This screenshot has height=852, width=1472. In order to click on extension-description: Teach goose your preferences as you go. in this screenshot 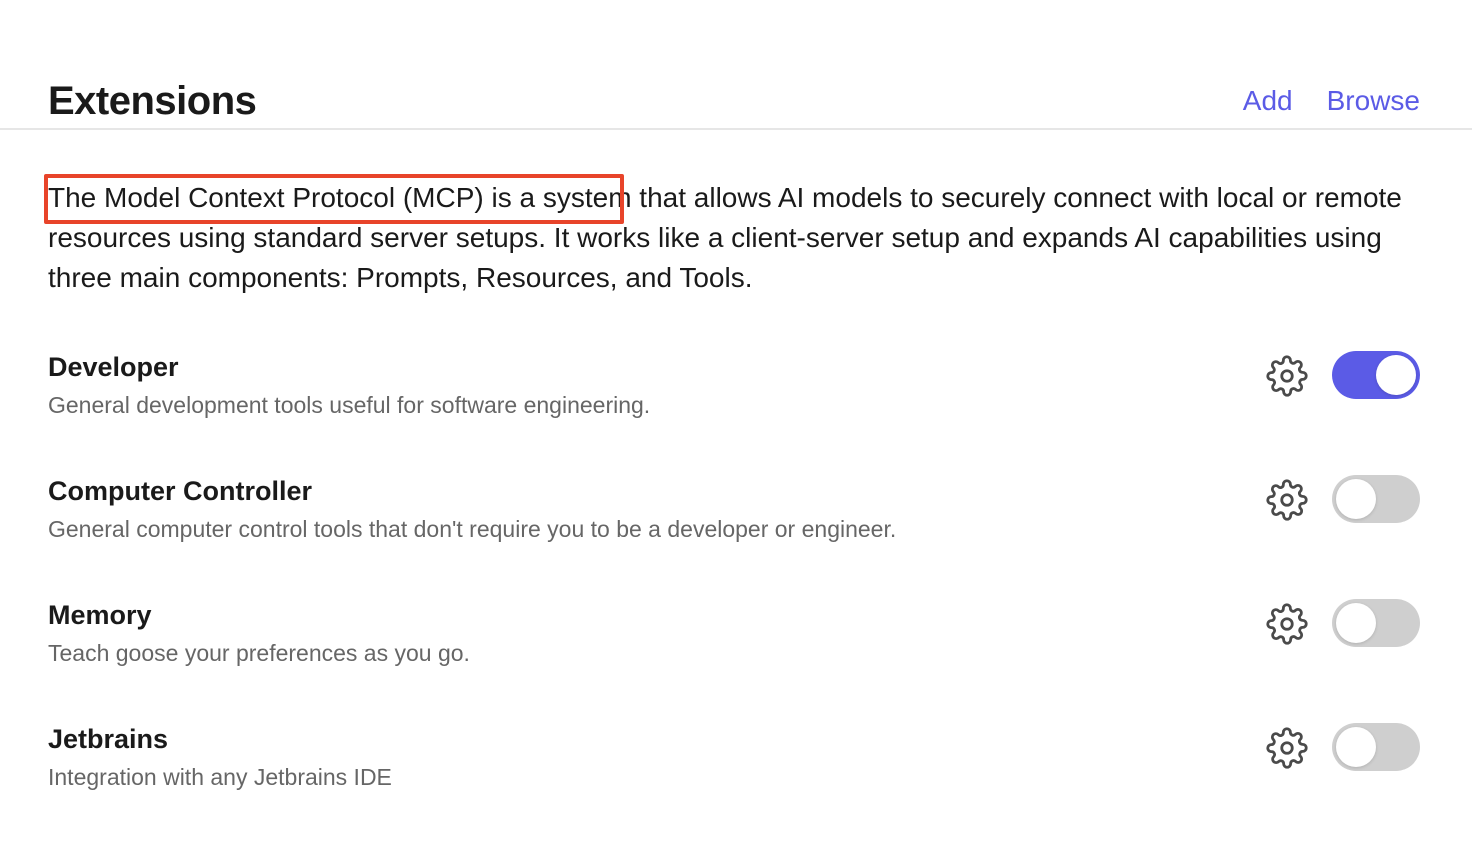, I will do `click(259, 653)`.